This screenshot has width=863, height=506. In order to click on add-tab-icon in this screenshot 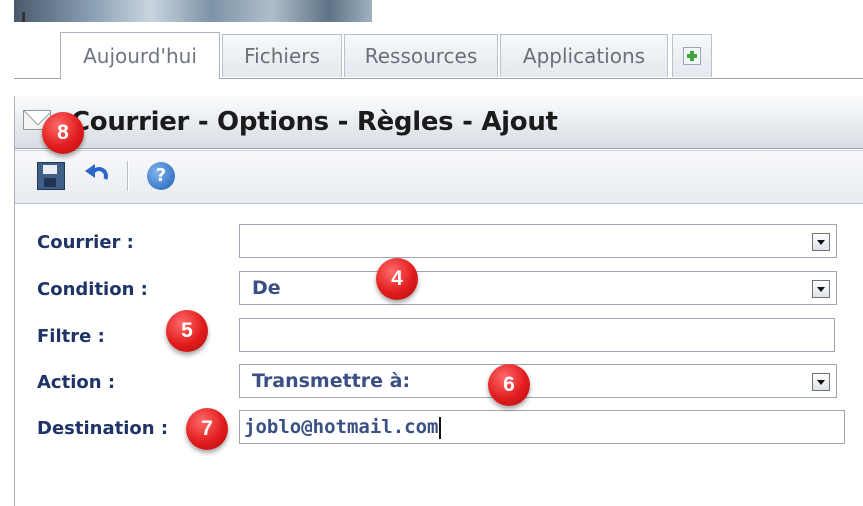, I will do `click(692, 56)`.